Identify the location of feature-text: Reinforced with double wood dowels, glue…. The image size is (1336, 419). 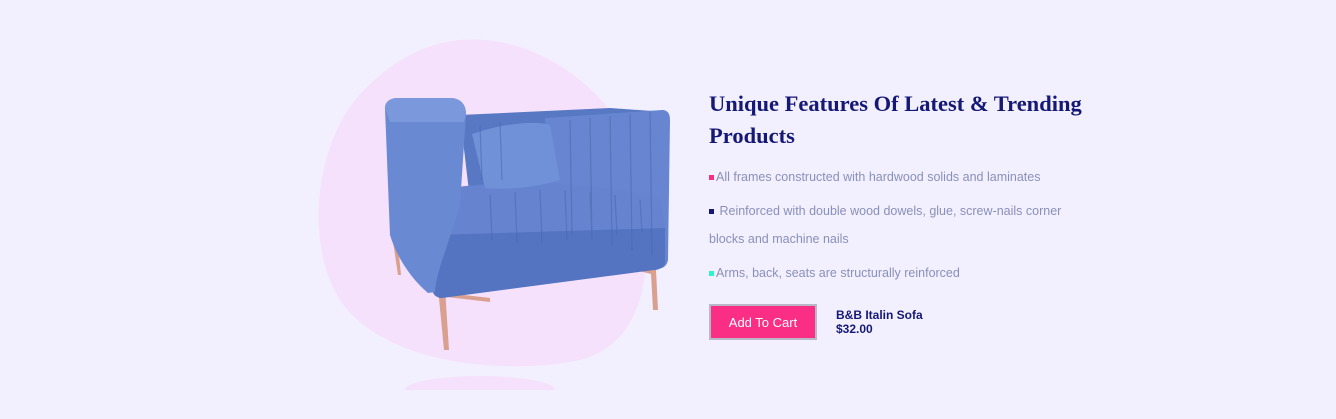
(885, 225).